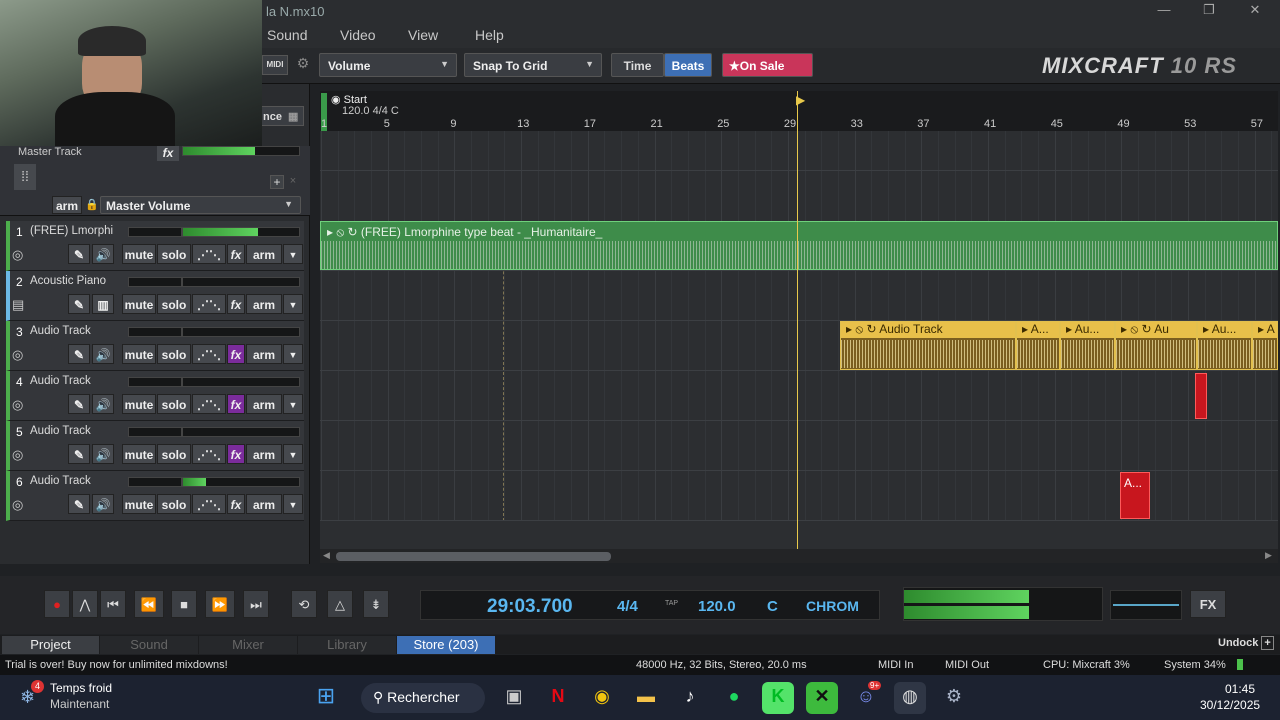  Describe the element at coordinates (287, 35) in the screenshot. I see `menu-sound: Sound` at that location.